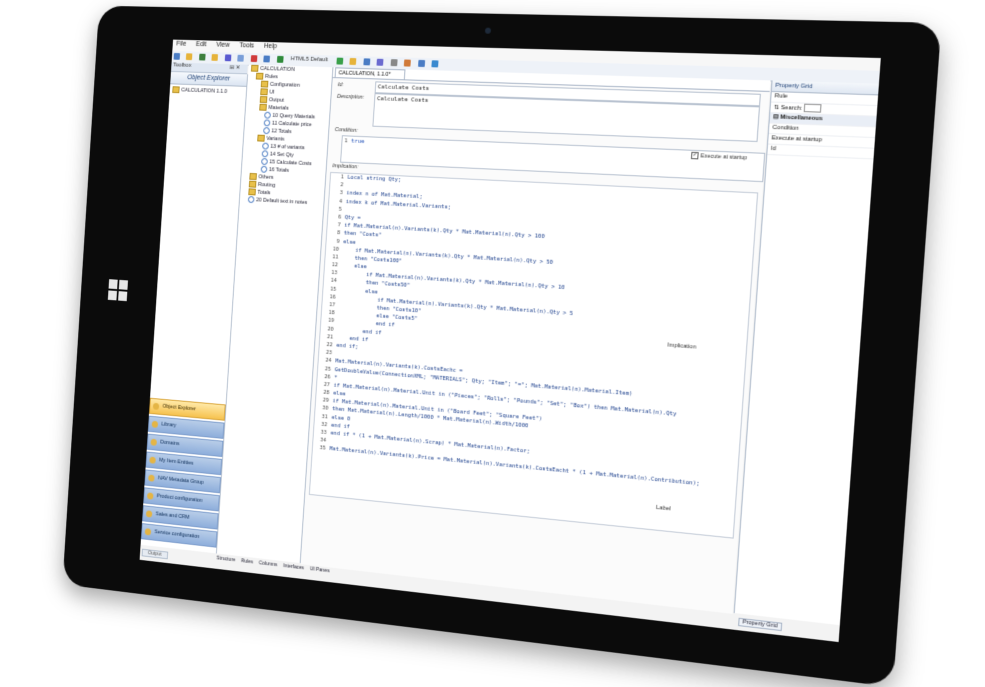  I want to click on nav-label: Library, so click(168, 425).